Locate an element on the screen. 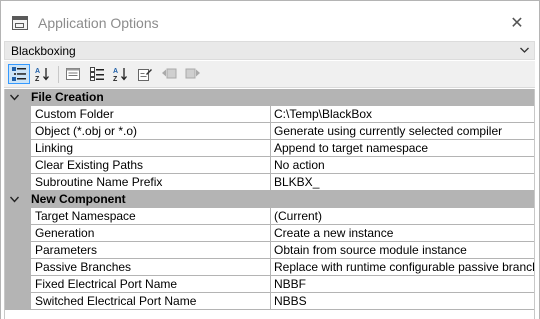 The image size is (540, 319). category-file-creation: File Creation is located at coordinates (269, 97).